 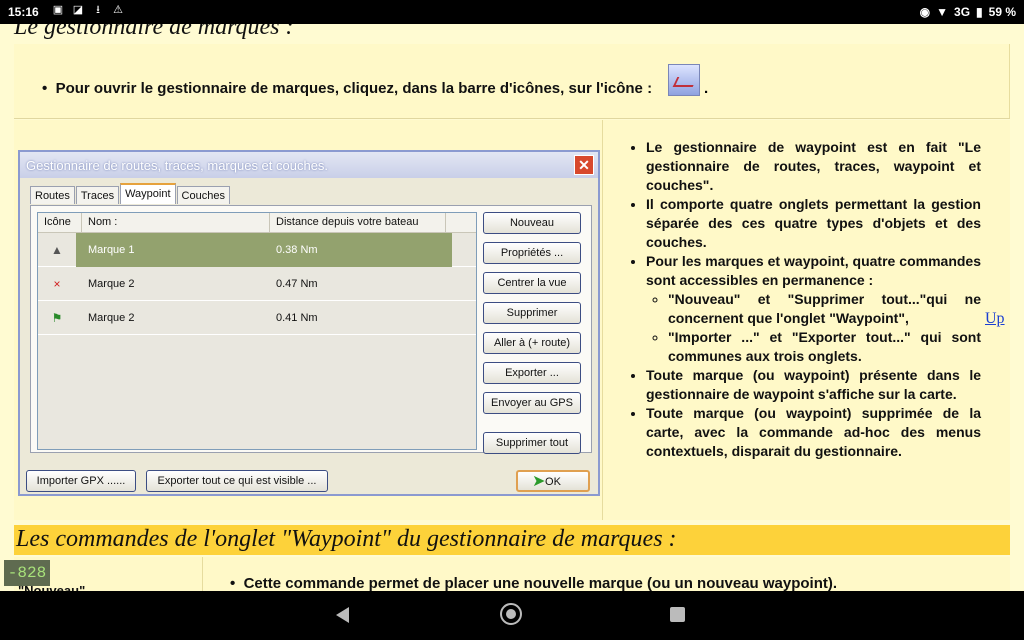 What do you see at coordinates (57, 250) in the screenshot?
I see `triangle-mark-icon: ▲` at bounding box center [57, 250].